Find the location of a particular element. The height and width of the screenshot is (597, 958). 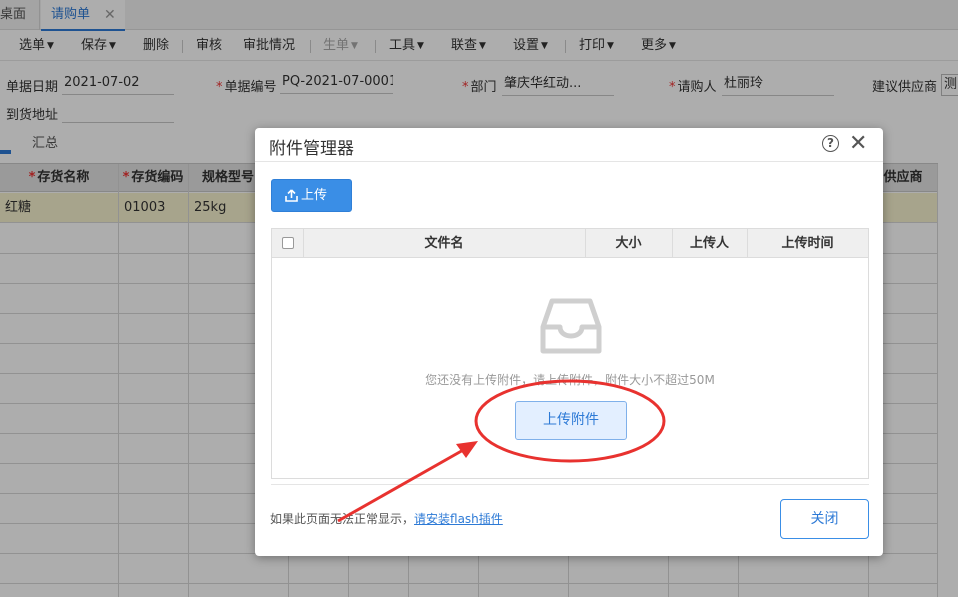

close-button: 关闭 is located at coordinates (824, 519).